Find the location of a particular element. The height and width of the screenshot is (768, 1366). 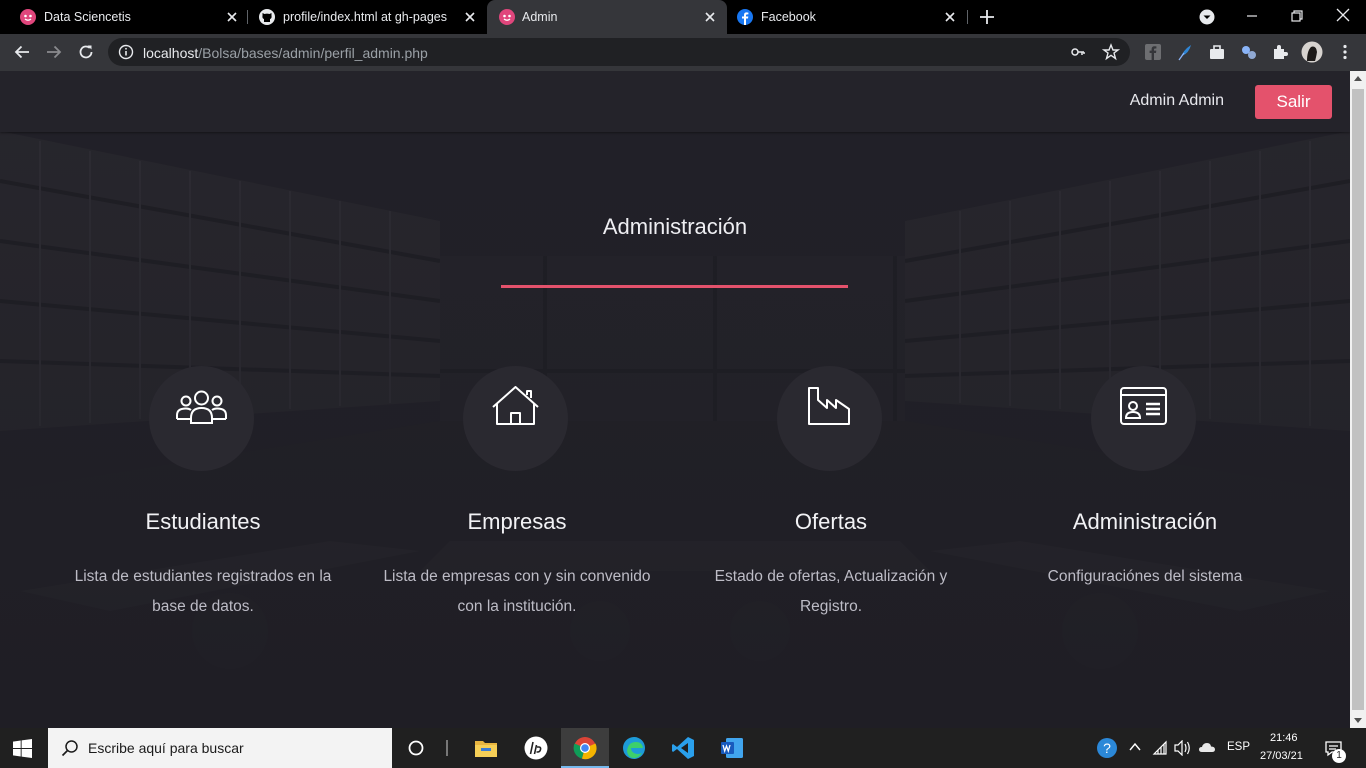

close-window-icon is located at coordinates (1343, 15).